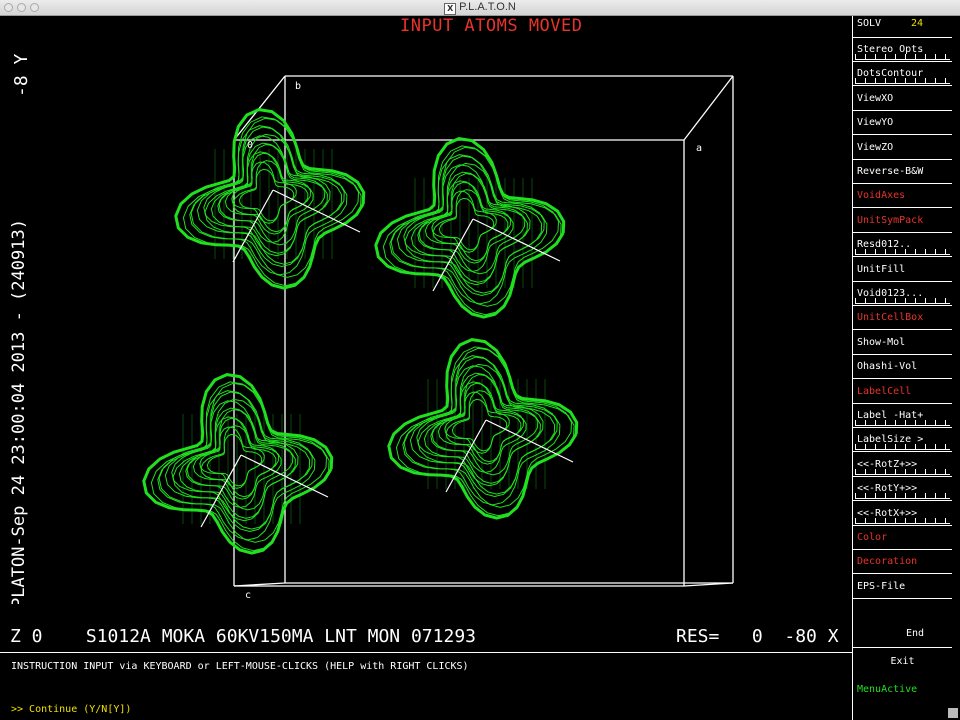 This screenshot has width=960, height=720. What do you see at coordinates (250, 145) in the screenshot?
I see `axis-label-origin: 0` at bounding box center [250, 145].